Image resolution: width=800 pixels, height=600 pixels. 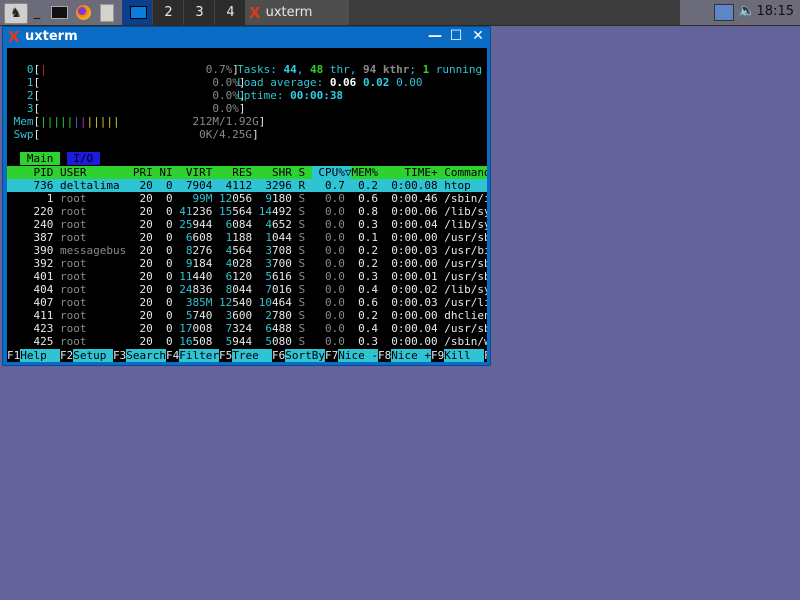 What do you see at coordinates (83, 12) in the screenshot?
I see `firefox-launcher` at bounding box center [83, 12].